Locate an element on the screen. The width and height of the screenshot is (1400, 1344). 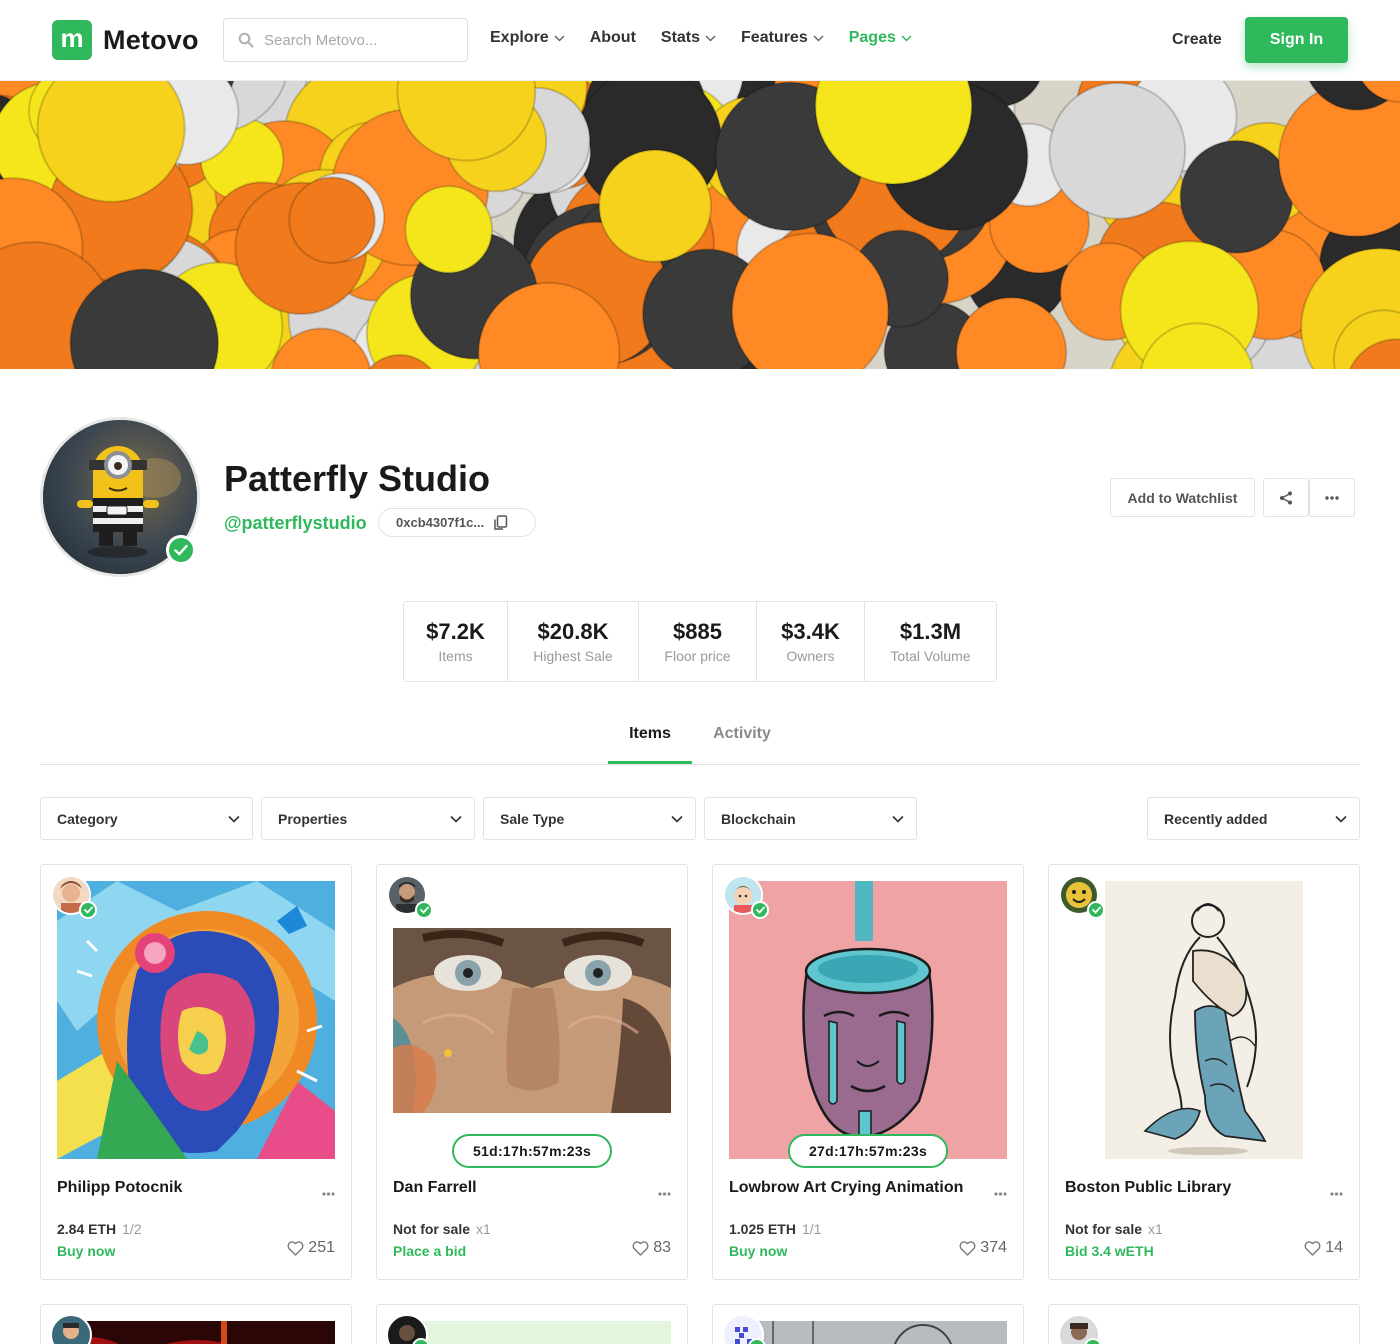
like-button: 14 is located at coordinates (1323, 1248).